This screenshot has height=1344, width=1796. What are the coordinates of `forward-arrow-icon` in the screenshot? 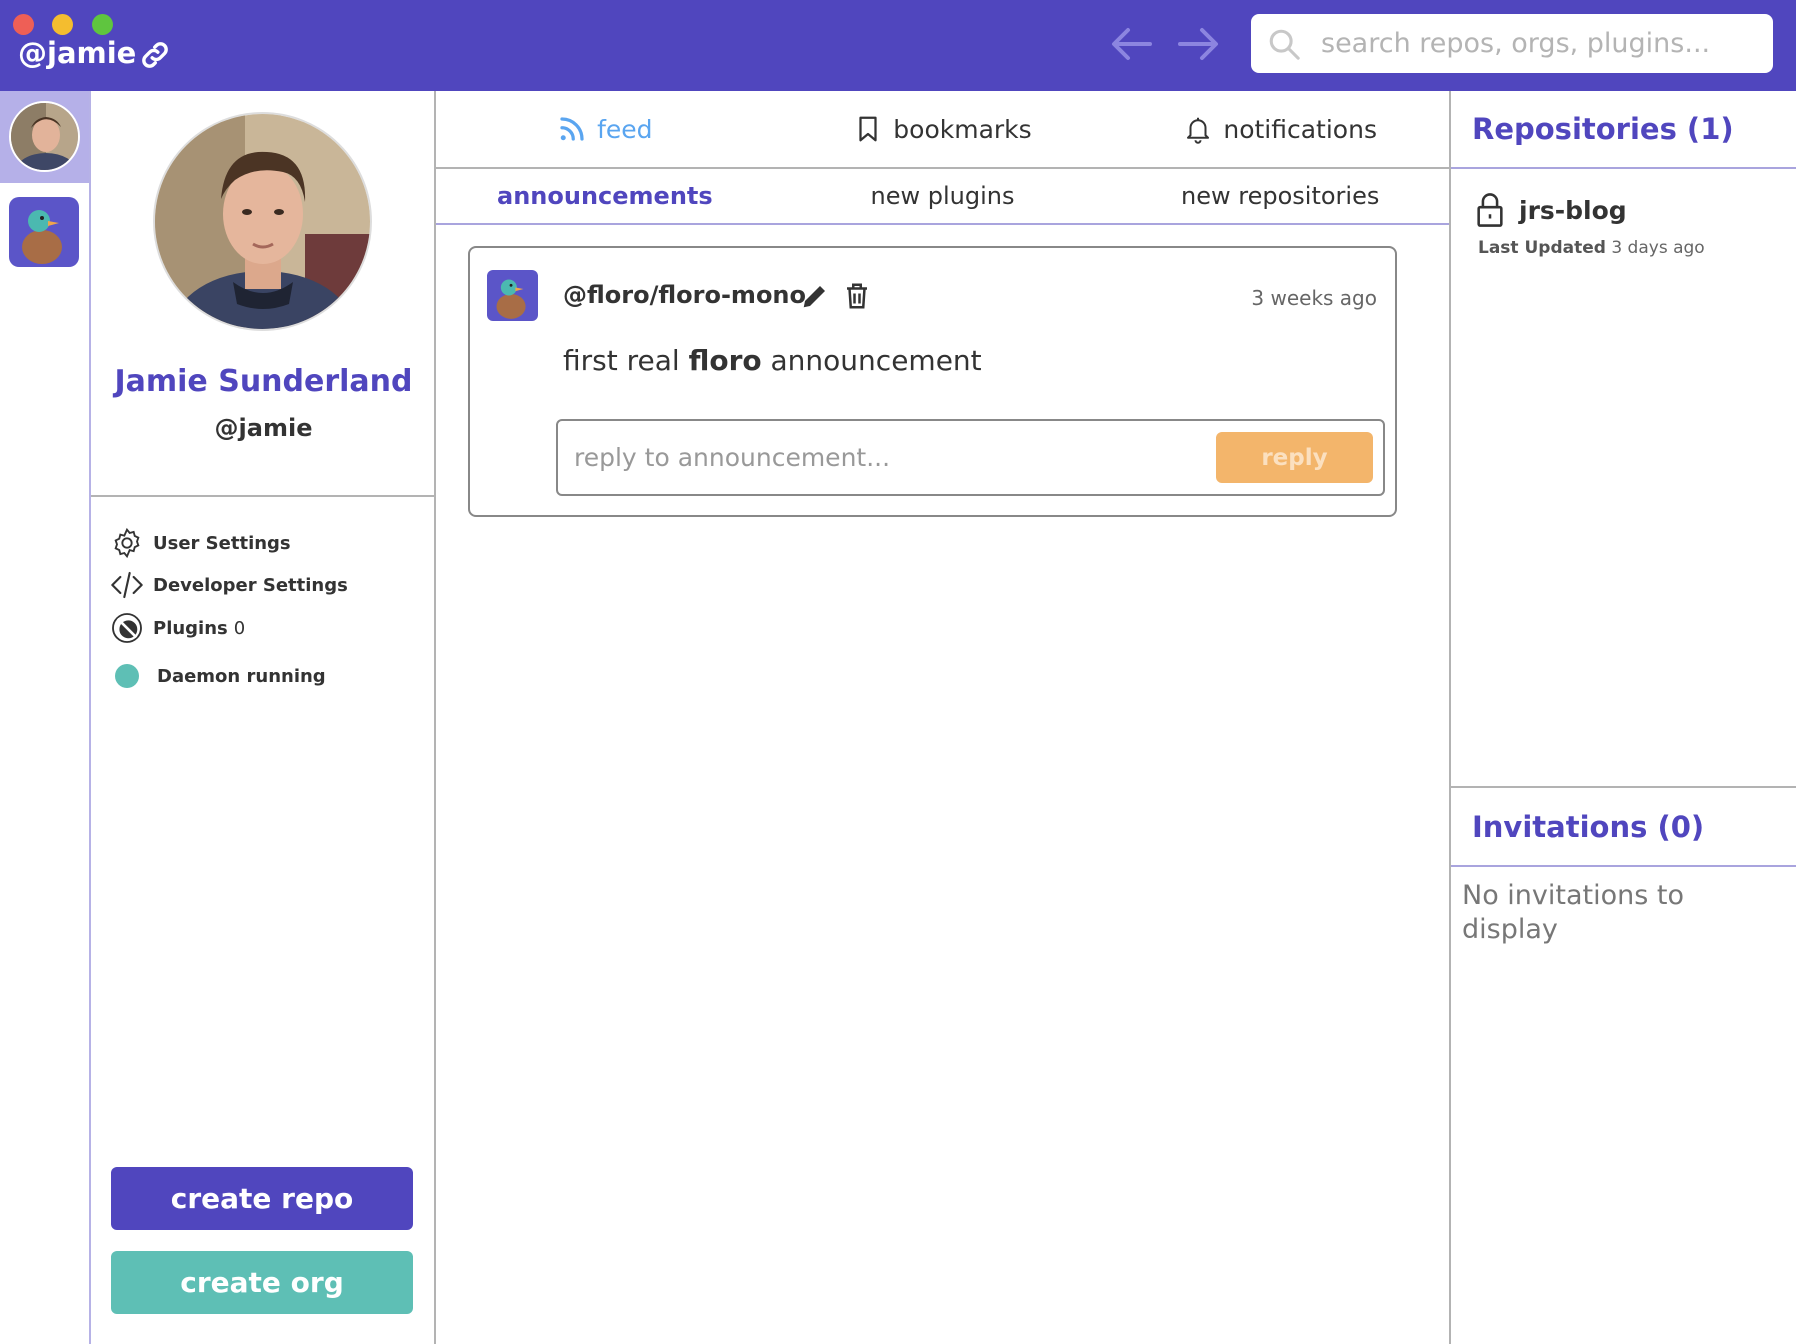 It's located at (1198, 44).